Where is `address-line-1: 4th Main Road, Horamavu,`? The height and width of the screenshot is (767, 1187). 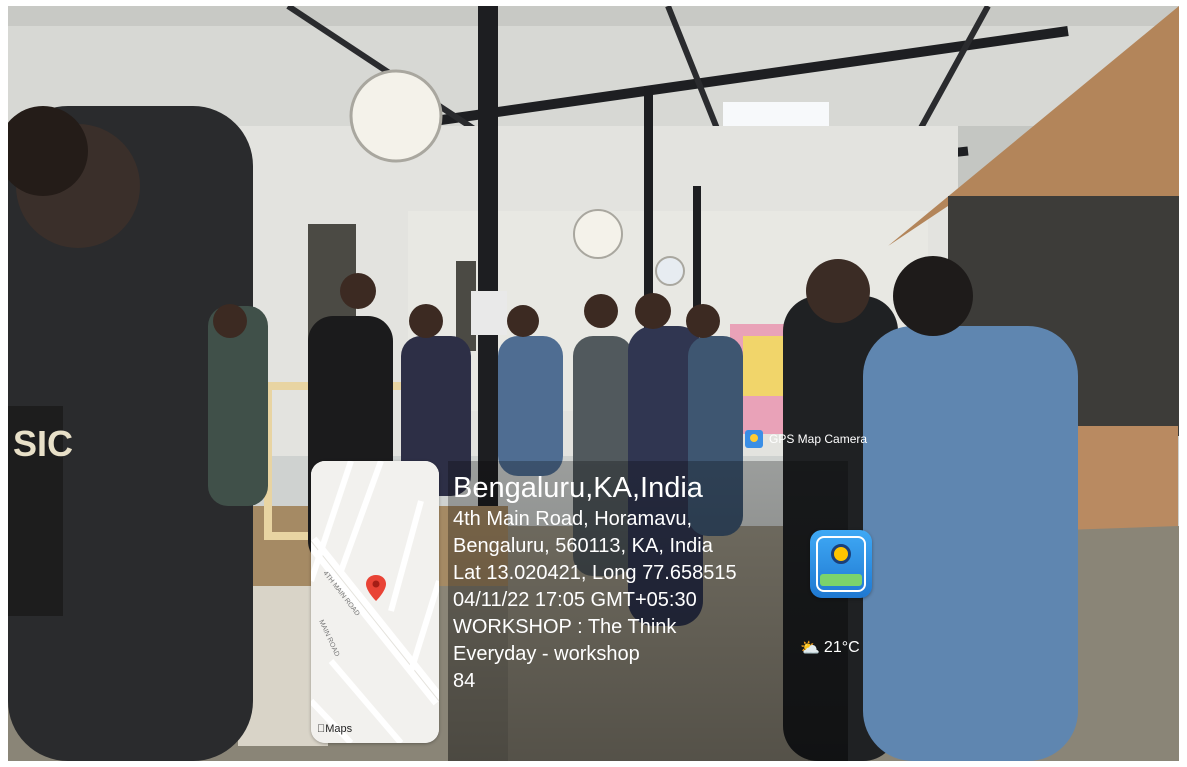 address-line-1: 4th Main Road, Horamavu, is located at coordinates (573, 519).